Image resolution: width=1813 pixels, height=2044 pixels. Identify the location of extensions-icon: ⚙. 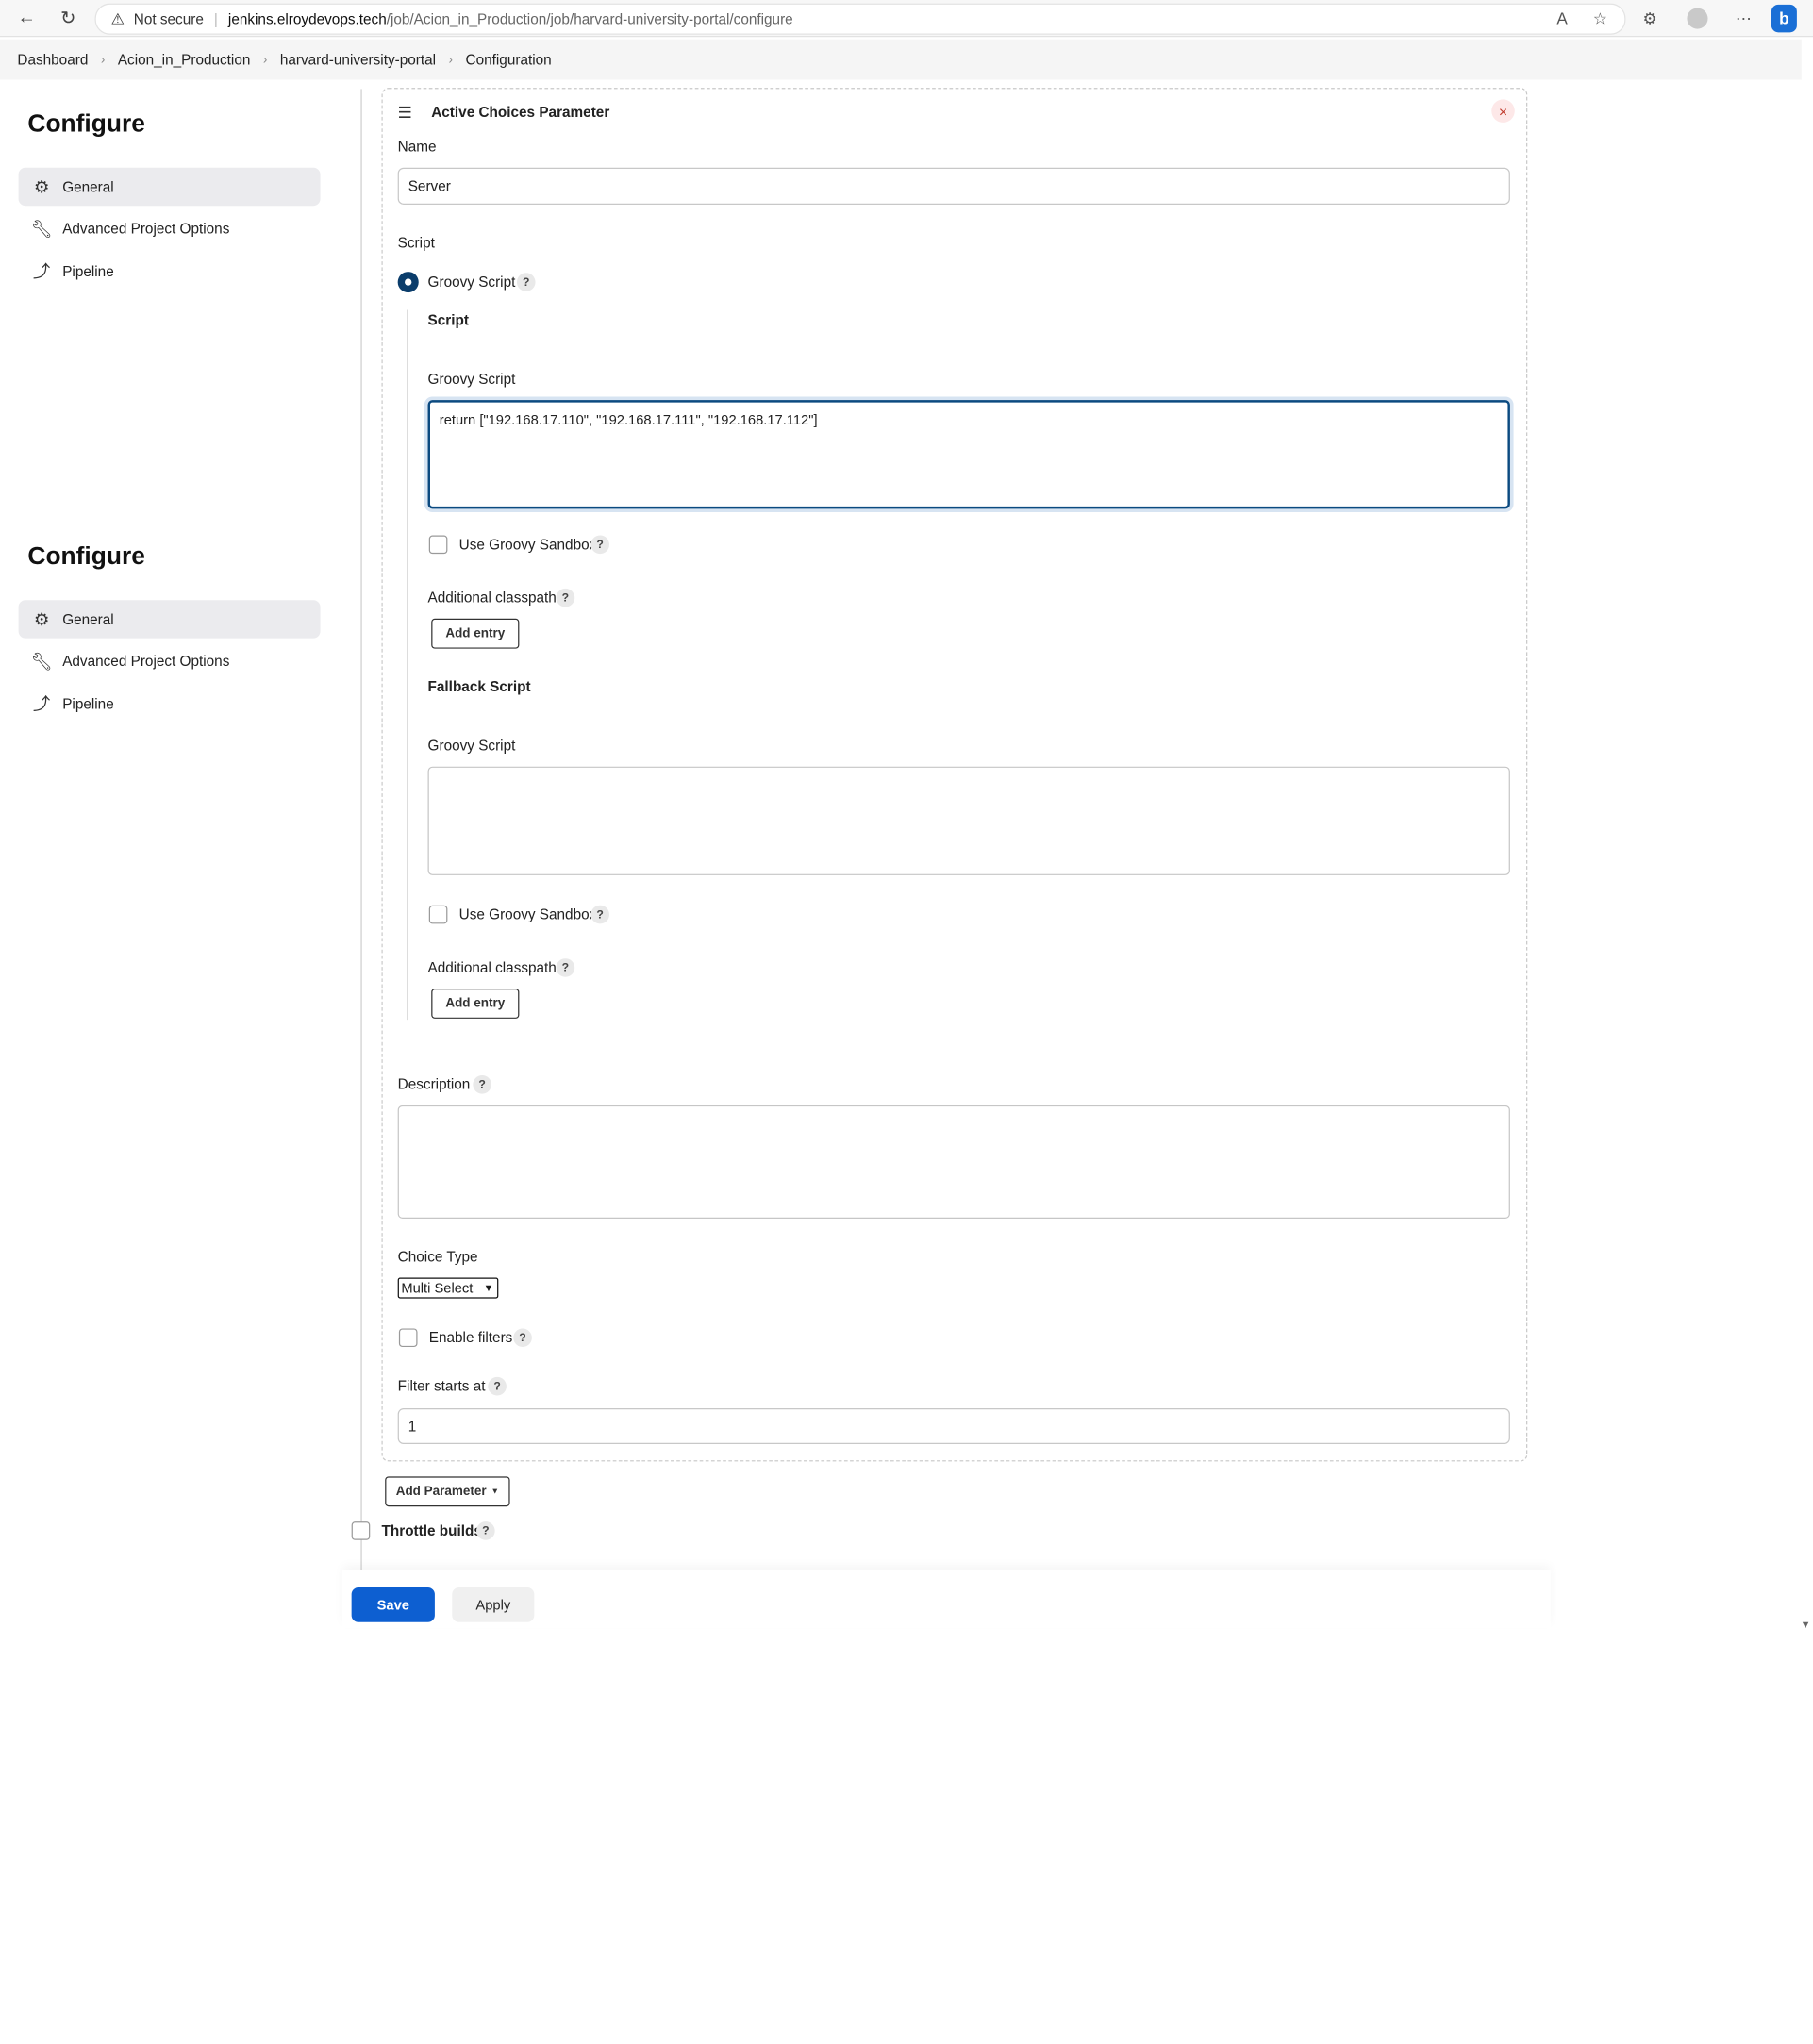
(1650, 18).